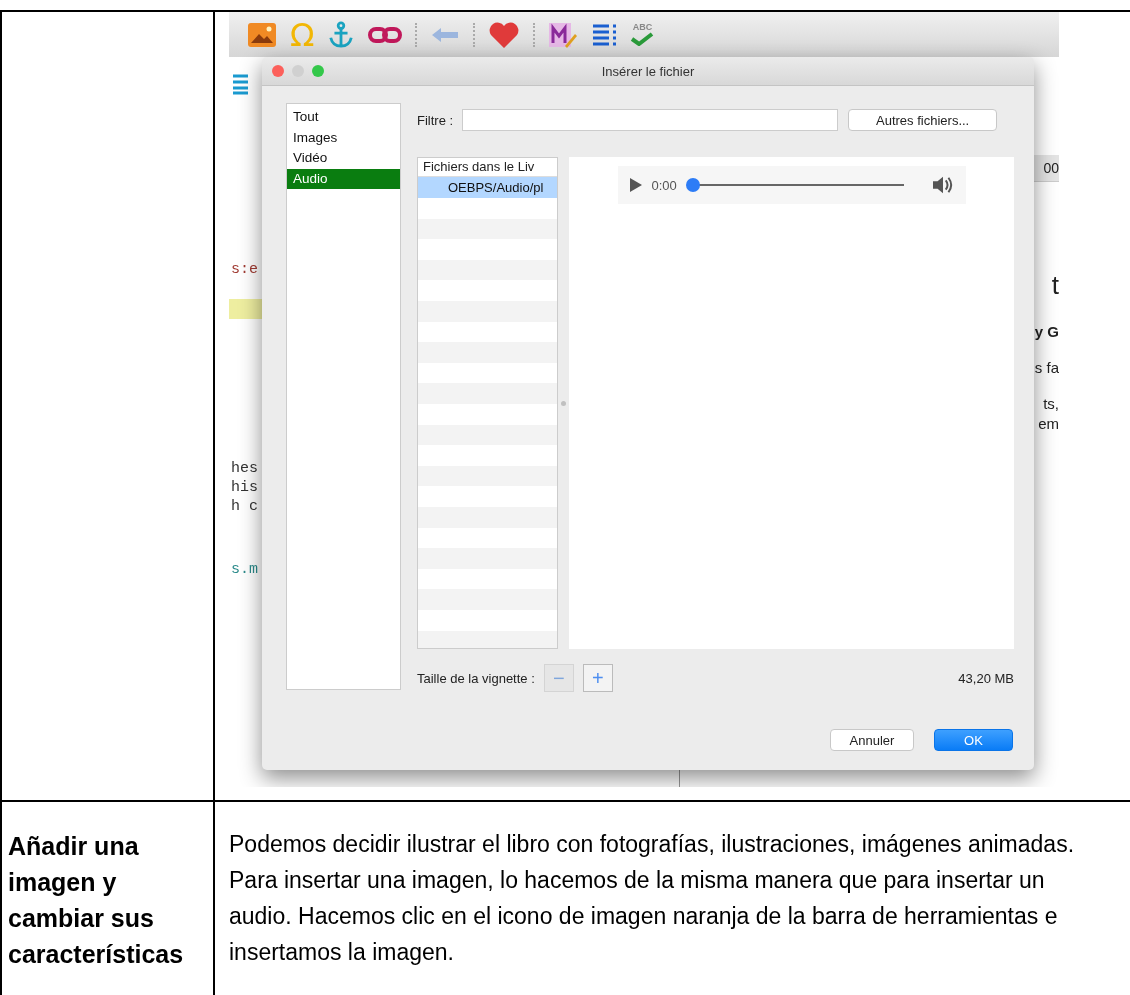 The height and width of the screenshot is (995, 1130). I want to click on header-text: 00, so click(1051, 168).